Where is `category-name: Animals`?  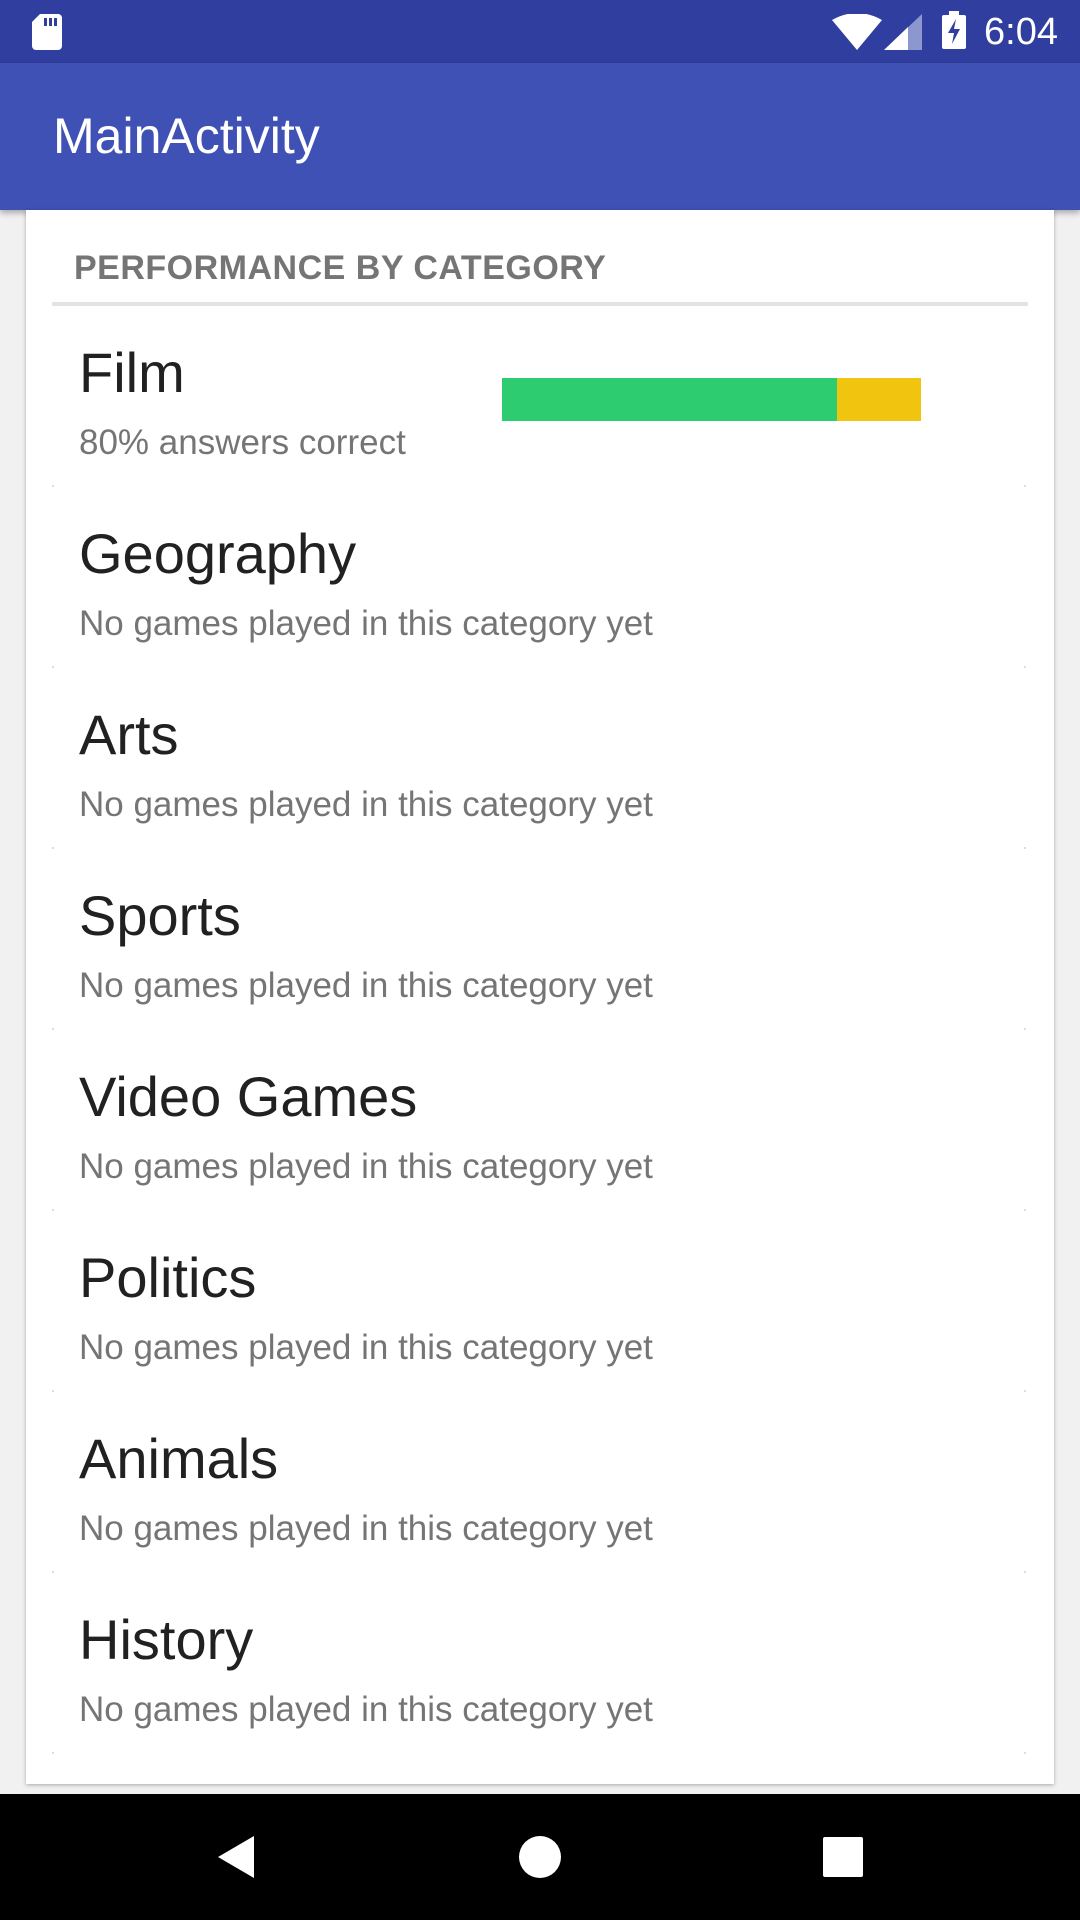 category-name: Animals is located at coordinates (179, 1458).